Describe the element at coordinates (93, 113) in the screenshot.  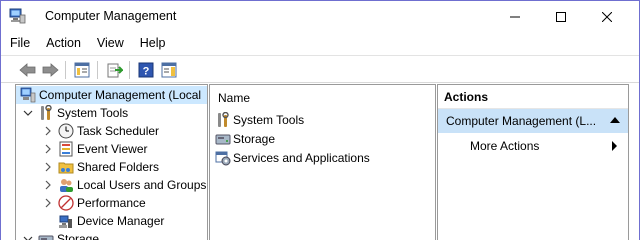
I see `tree-item-label: System Tools` at that location.